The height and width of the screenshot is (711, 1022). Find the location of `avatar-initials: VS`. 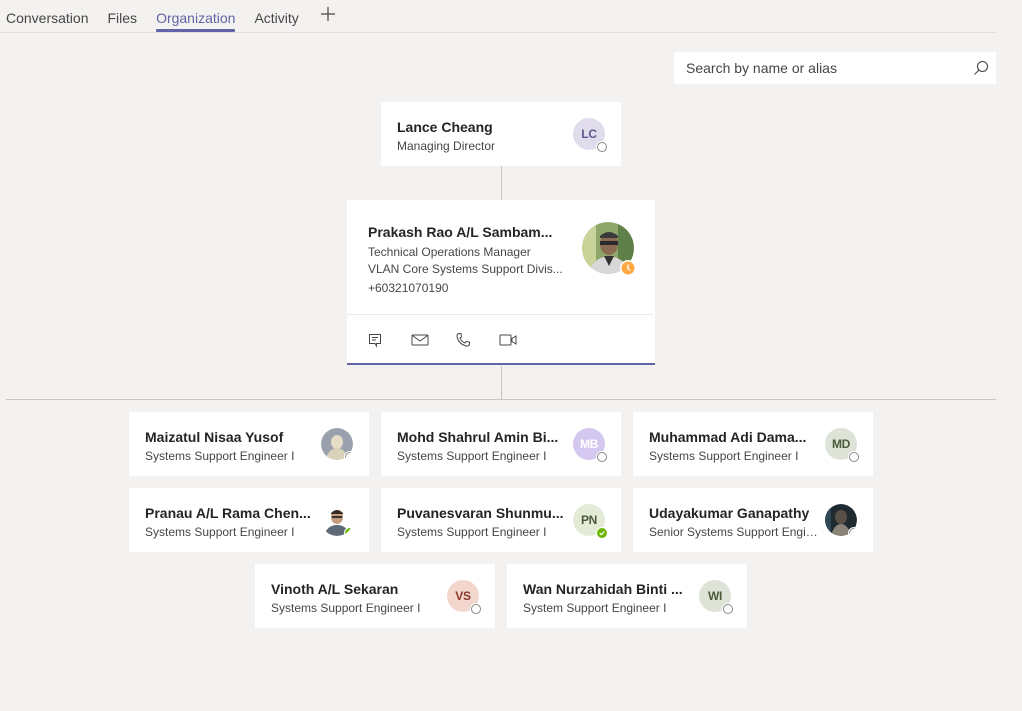

avatar-initials: VS is located at coordinates (463, 596).